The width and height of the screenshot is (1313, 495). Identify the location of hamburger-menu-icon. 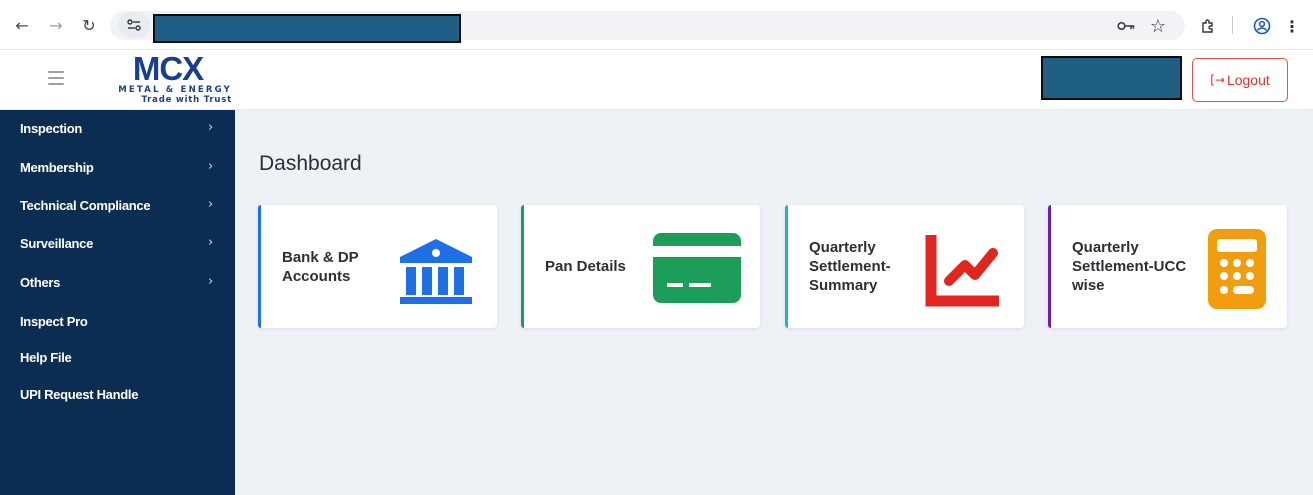
(56, 78).